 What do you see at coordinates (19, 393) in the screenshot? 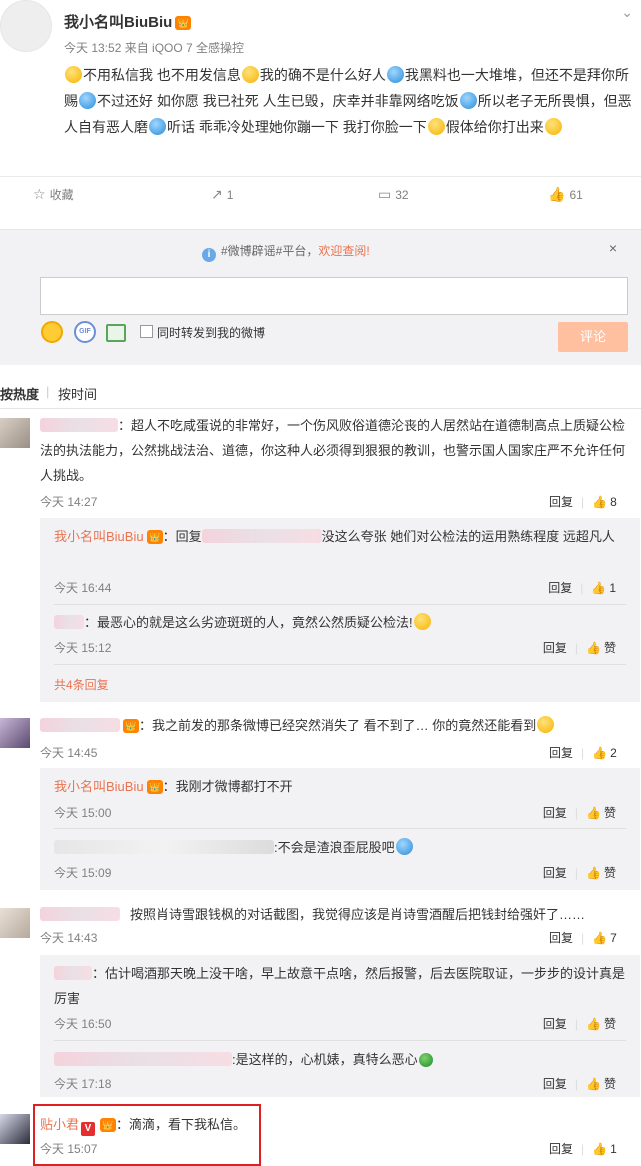
I see `sort-by-hot: 按热度` at bounding box center [19, 393].